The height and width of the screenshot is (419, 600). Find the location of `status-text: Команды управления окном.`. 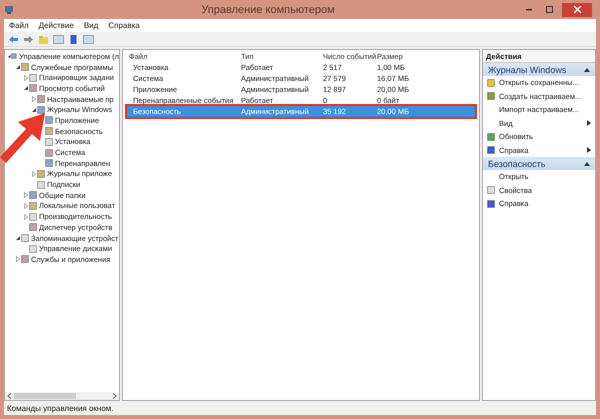

status-text: Команды управления окном. is located at coordinates (60, 408).